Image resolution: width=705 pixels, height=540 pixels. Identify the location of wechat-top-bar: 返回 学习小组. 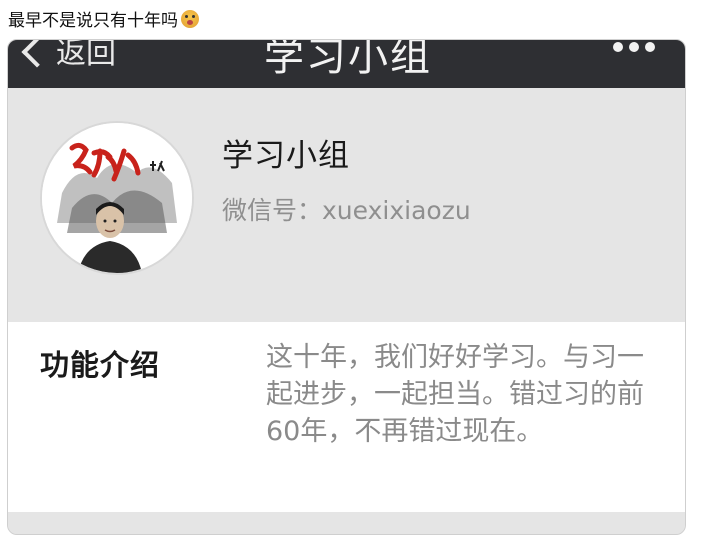
(346, 64).